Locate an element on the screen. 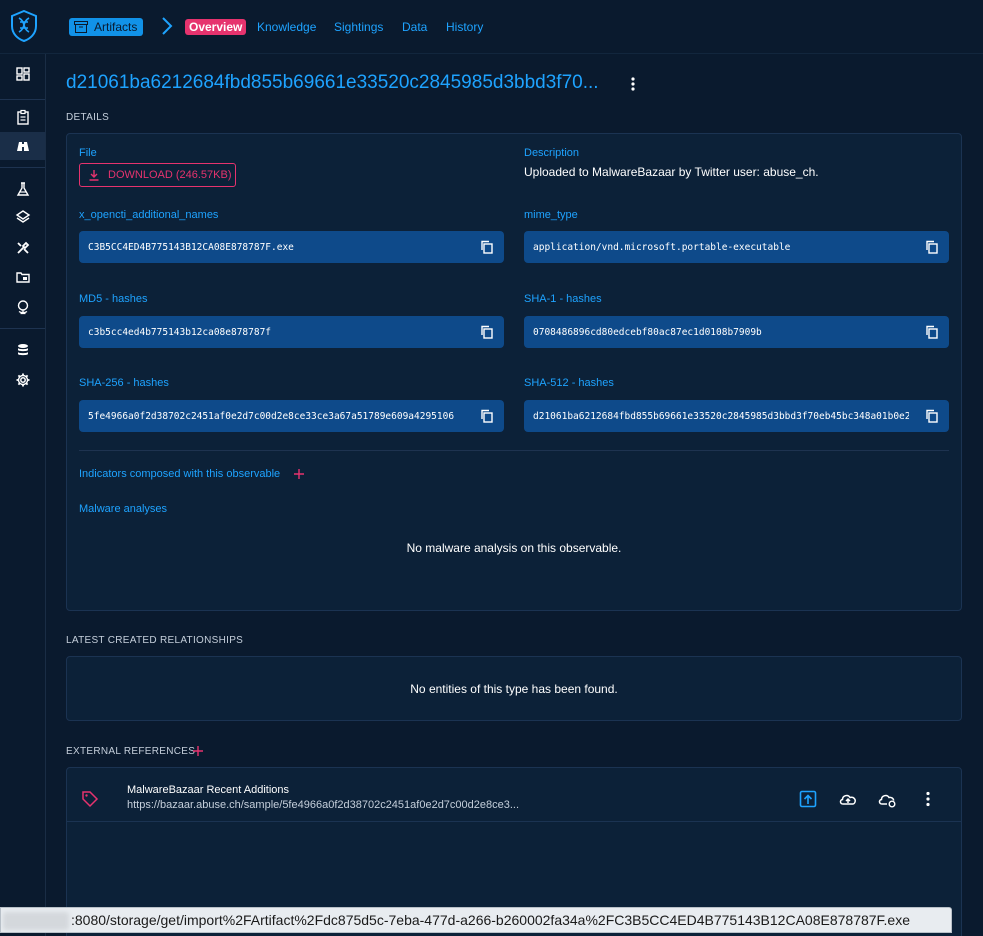 The width and height of the screenshot is (983, 936). chevron-right-icon is located at coordinates (167, 26).